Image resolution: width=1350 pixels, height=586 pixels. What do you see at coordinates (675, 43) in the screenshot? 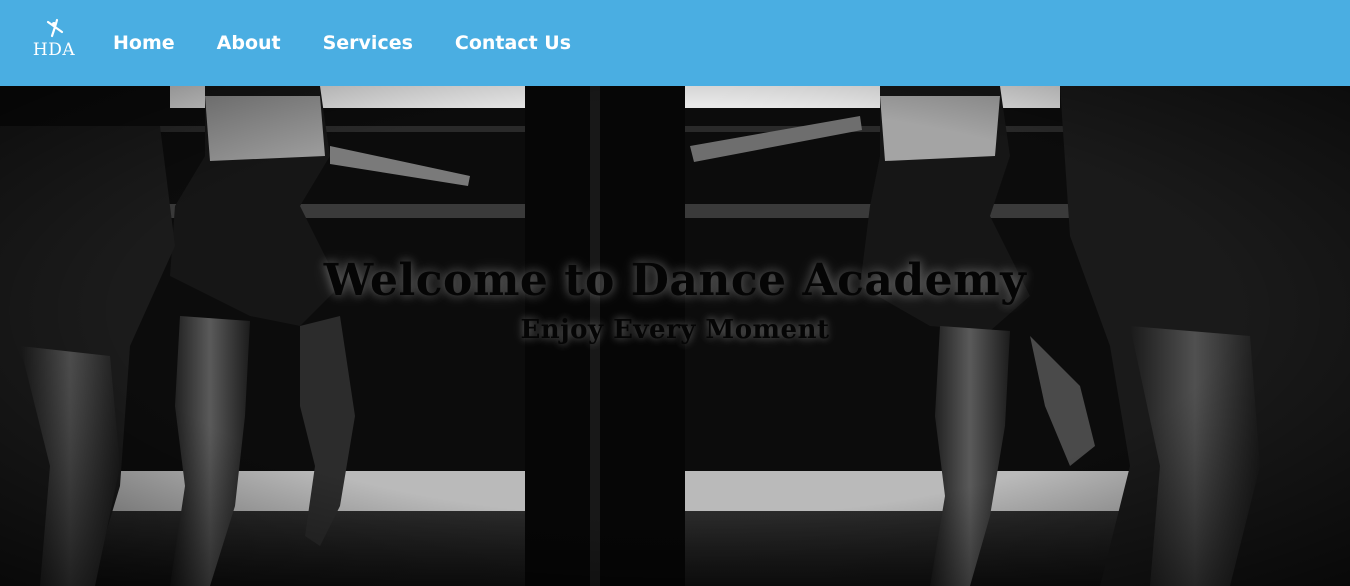
I see `navbar: HDA Home About Services Contact Us` at bounding box center [675, 43].